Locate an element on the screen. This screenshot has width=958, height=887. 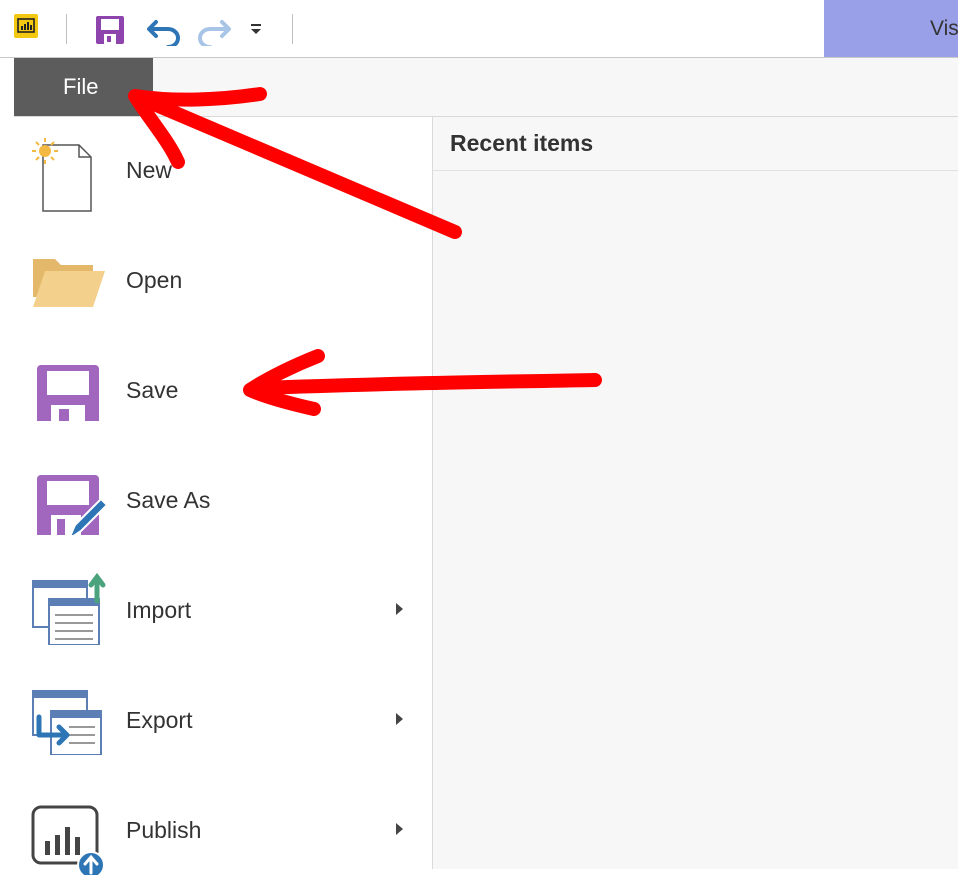
new-file-icon is located at coordinates (67, 168).